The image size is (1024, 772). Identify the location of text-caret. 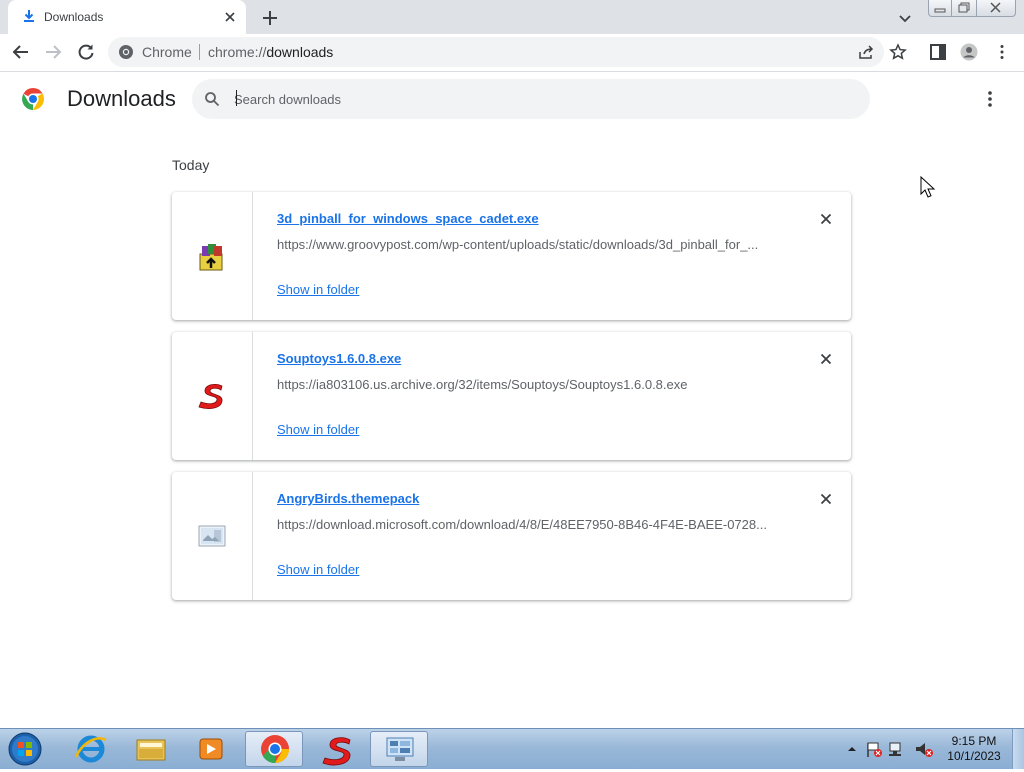
(236, 98).